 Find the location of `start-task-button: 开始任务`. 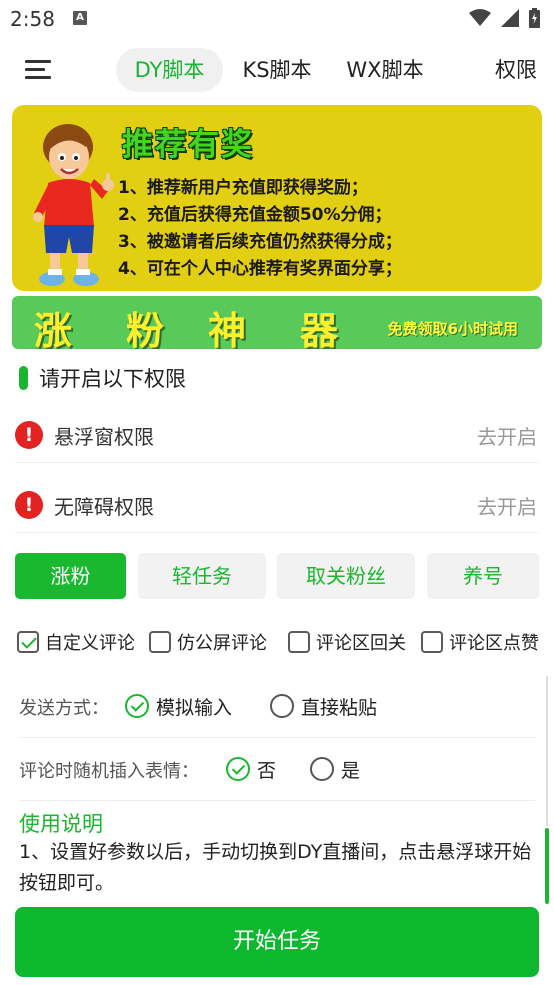

start-task-button: 开始任务 is located at coordinates (277, 942).